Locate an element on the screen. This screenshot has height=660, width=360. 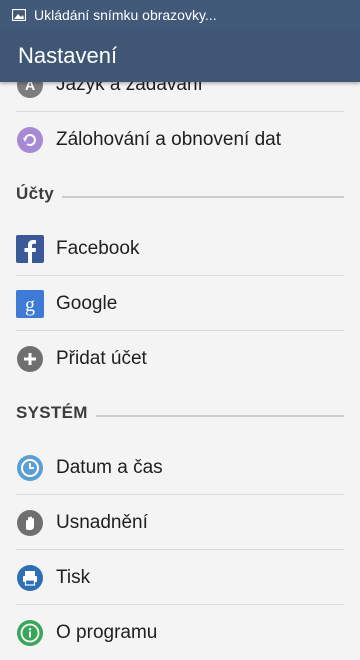
settings-item-label: Datum a čas is located at coordinates (109, 467).